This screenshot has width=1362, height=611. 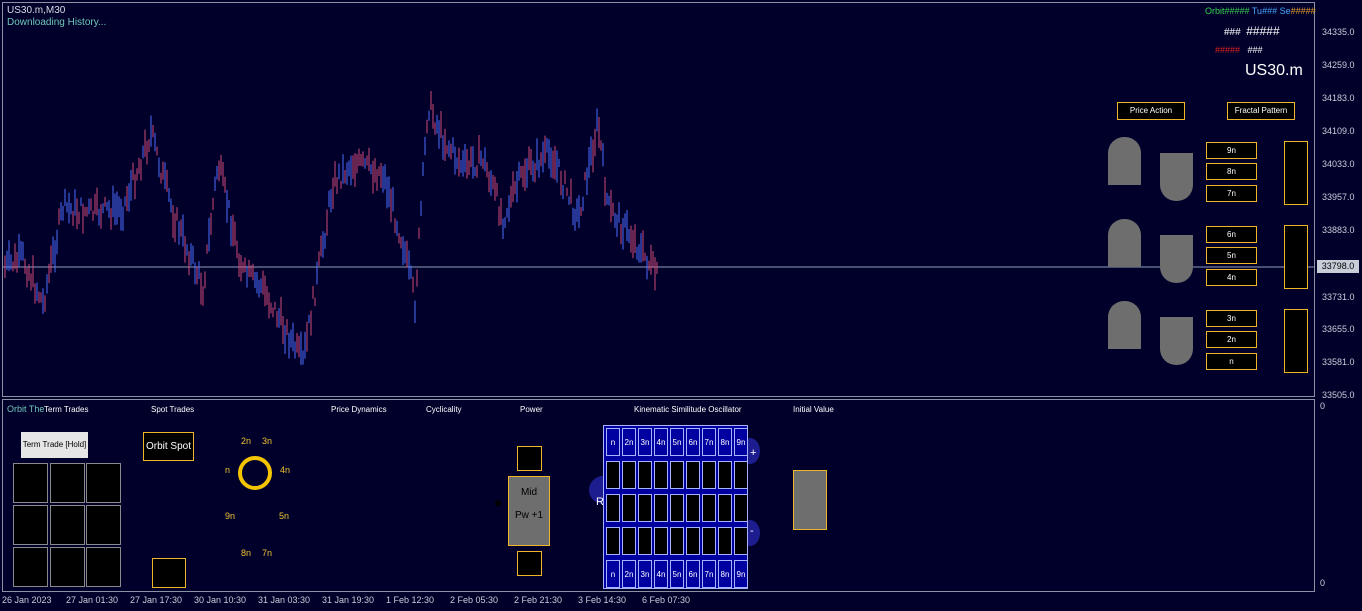 I want to click on time-tick: 31 Jan 19:30, so click(x=348, y=600).